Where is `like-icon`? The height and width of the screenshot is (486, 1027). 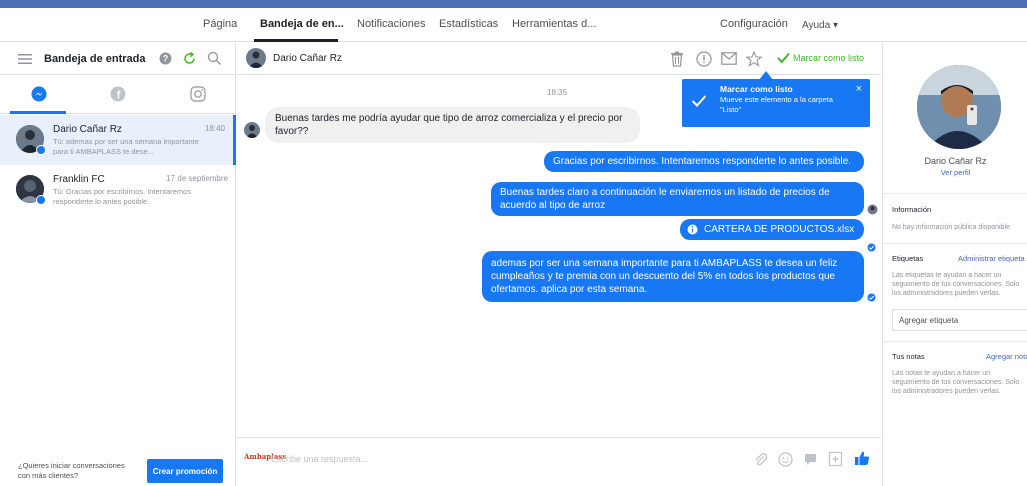 like-icon is located at coordinates (862, 458).